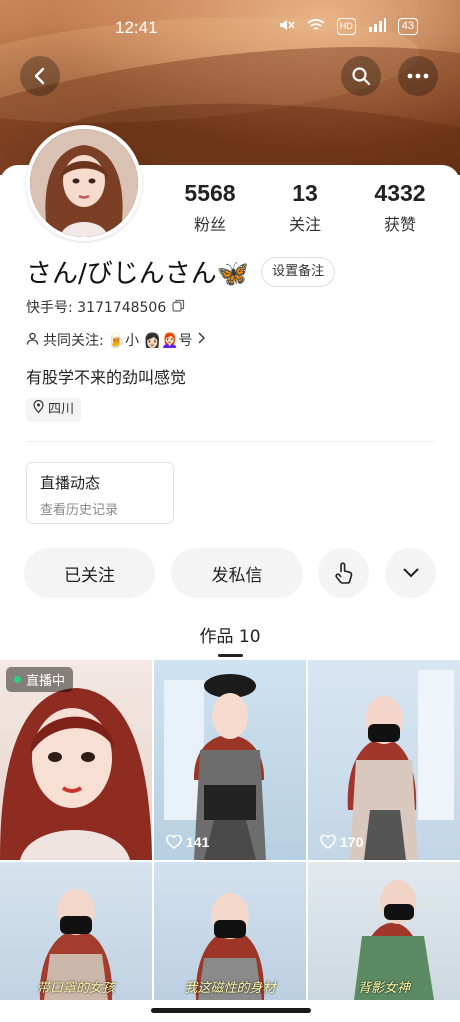 This screenshot has height=1022, width=460. What do you see at coordinates (298, 271) in the screenshot?
I see `set-remark-button: 设置备注` at bounding box center [298, 271].